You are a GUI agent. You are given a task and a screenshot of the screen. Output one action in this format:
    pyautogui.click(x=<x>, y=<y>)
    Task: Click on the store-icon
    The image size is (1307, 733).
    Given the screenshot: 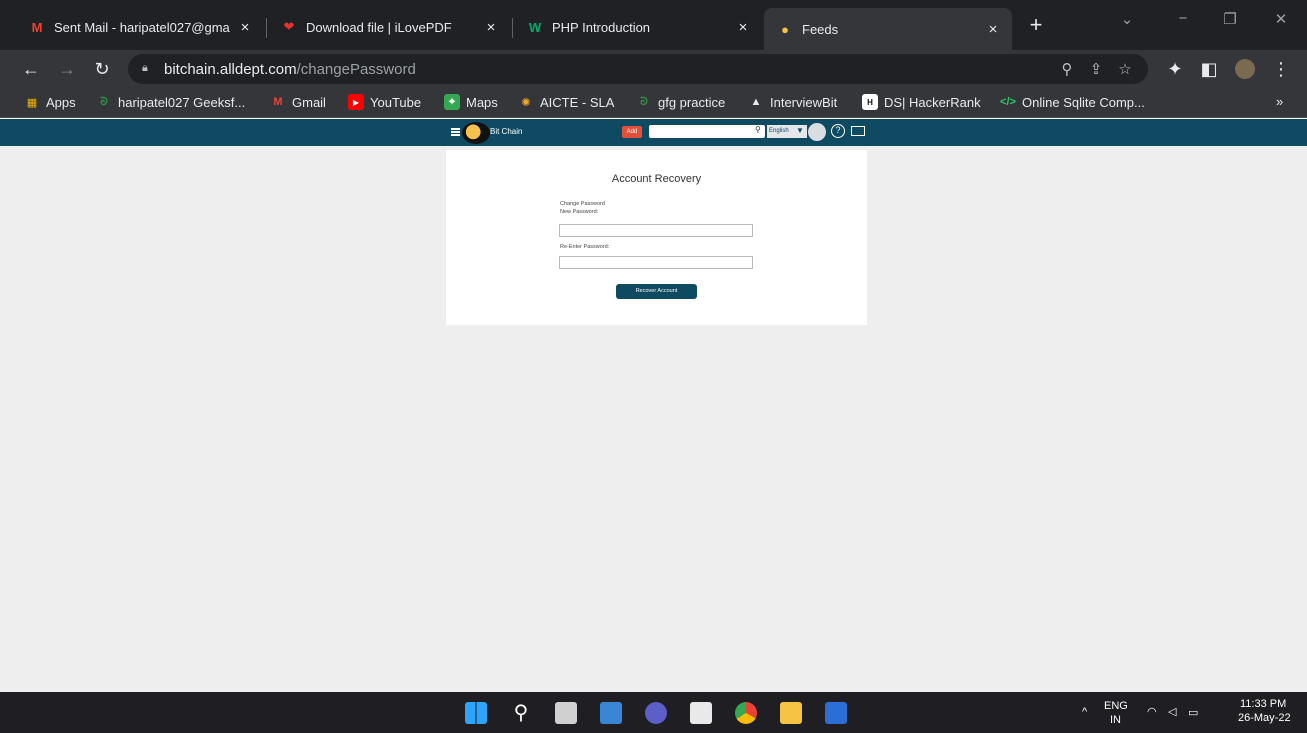 What is the action you would take?
    pyautogui.click(x=701, y=713)
    